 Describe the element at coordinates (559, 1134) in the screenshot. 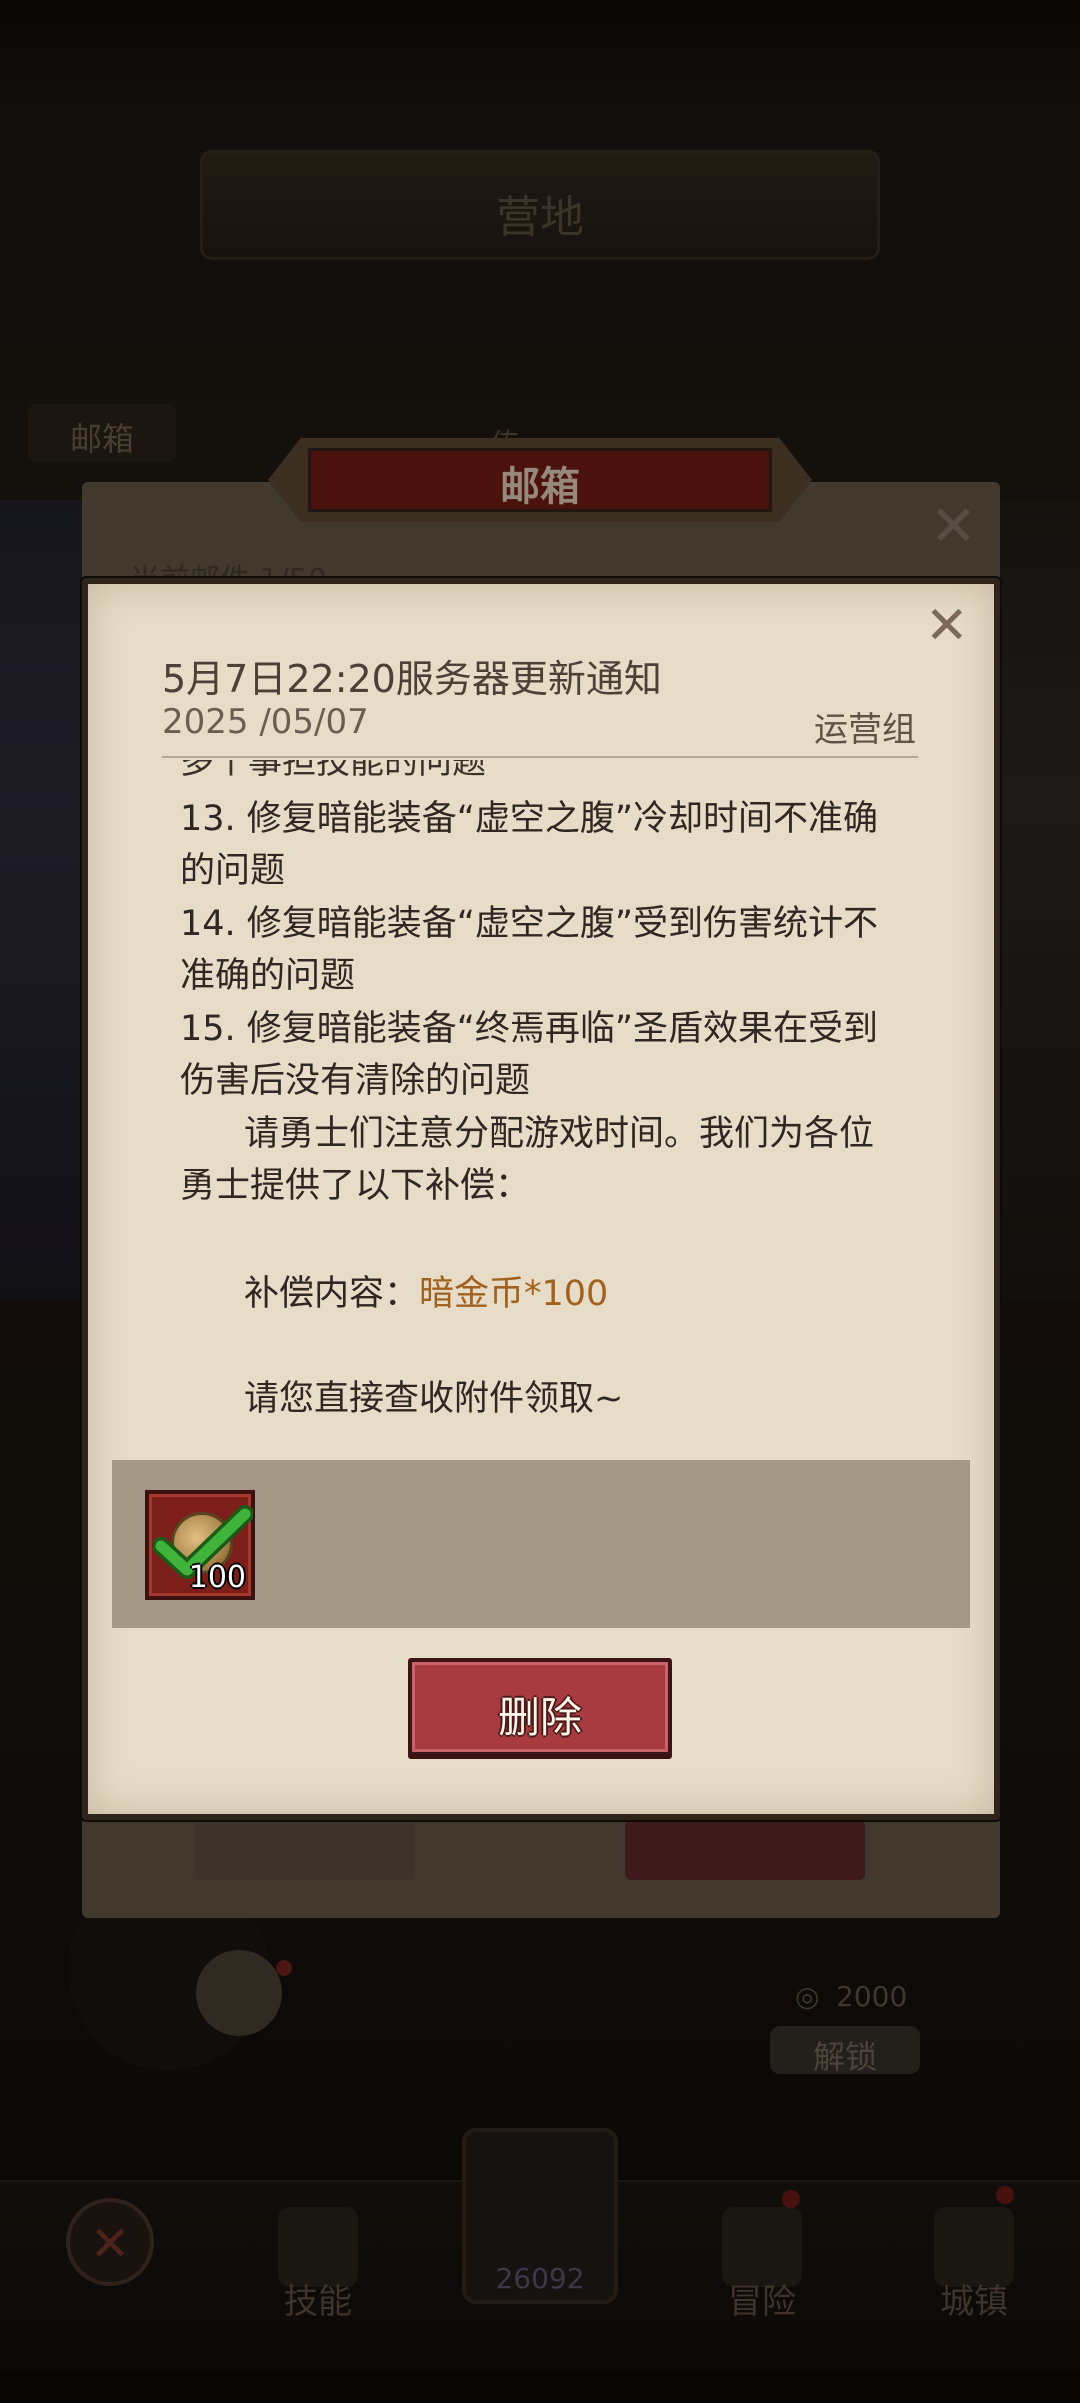

I see `mail-body-line: 请勇士们注意分配游戏时间。我们为各位` at that location.